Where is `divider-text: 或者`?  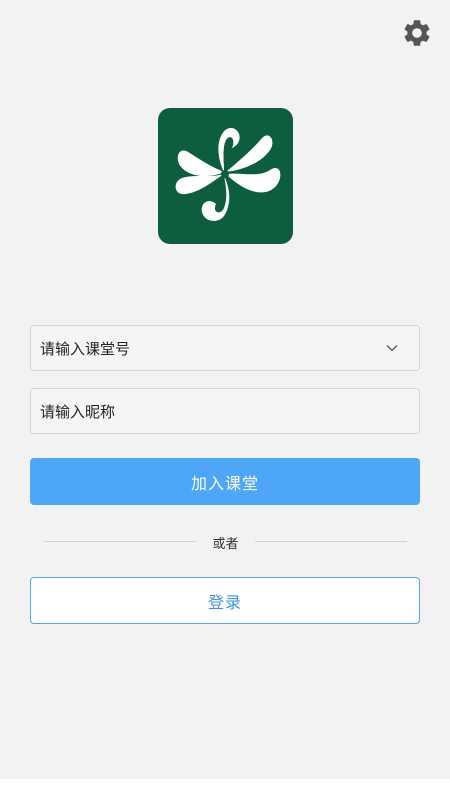
divider-text: 或者 is located at coordinates (225, 544).